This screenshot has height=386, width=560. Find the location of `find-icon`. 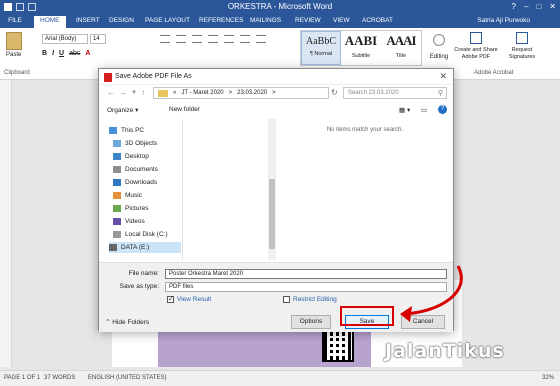

find-icon is located at coordinates (439, 40).